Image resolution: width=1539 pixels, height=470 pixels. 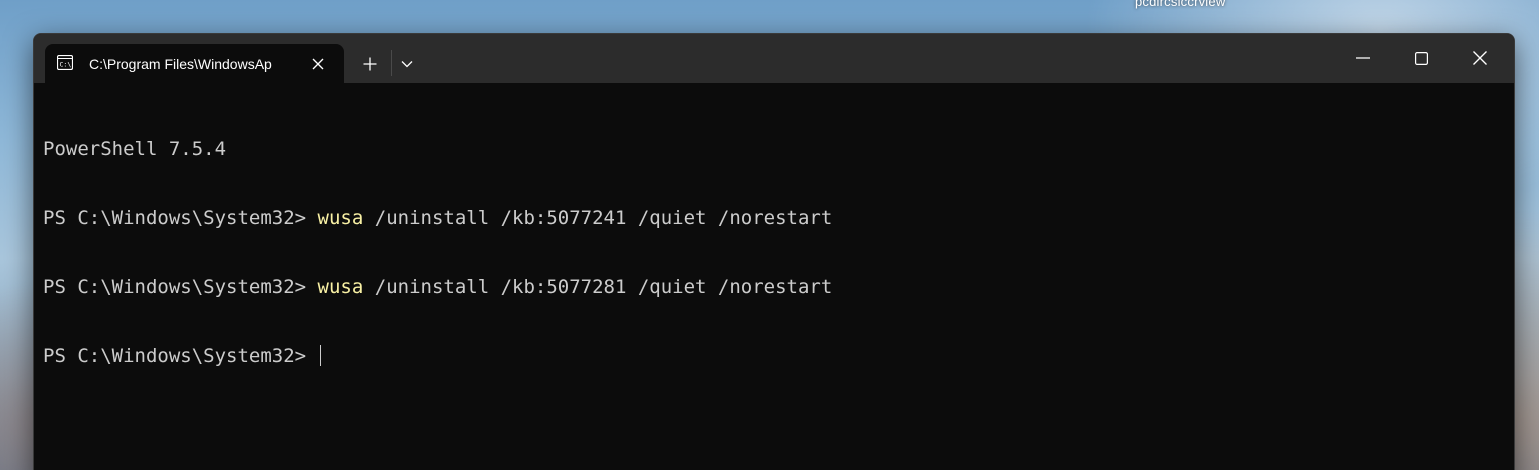 I want to click on plus-icon, so click(x=370, y=64).